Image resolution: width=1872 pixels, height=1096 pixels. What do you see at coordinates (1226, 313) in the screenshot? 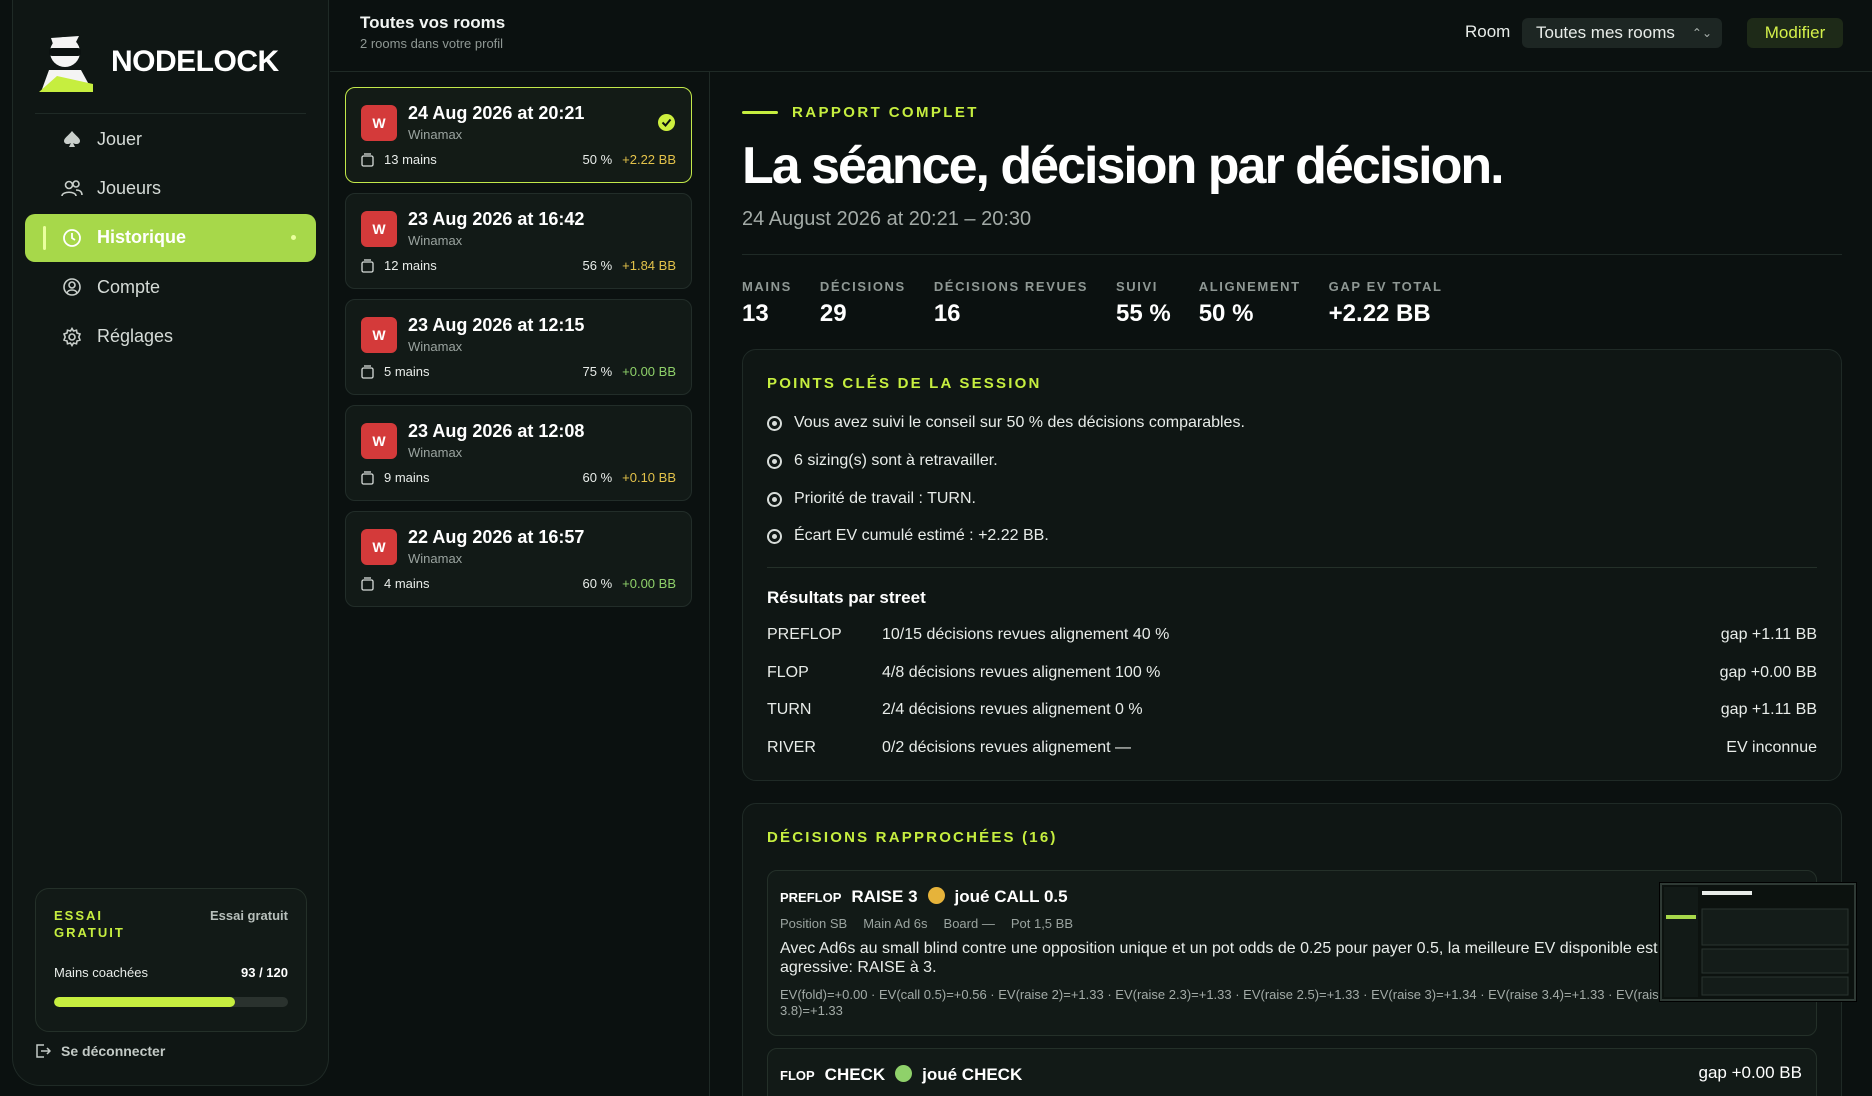
I see `stat-value: 50 %` at bounding box center [1226, 313].